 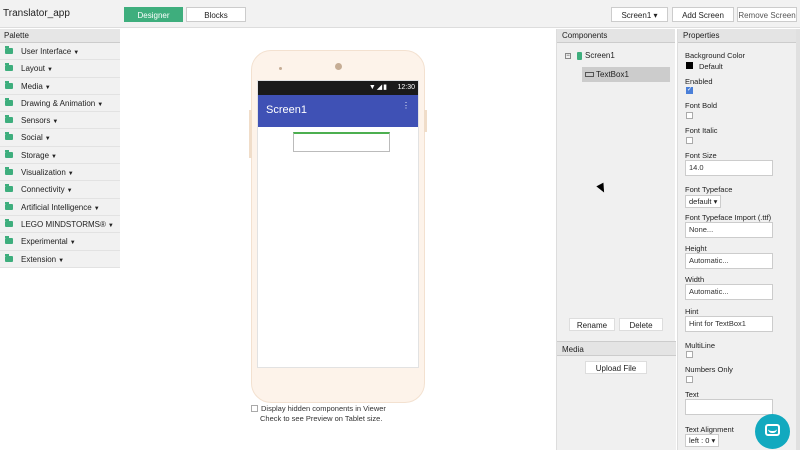 What do you see at coordinates (60, 52) in the screenshot?
I see `palette-item-user-interface: User Interface ▼` at bounding box center [60, 52].